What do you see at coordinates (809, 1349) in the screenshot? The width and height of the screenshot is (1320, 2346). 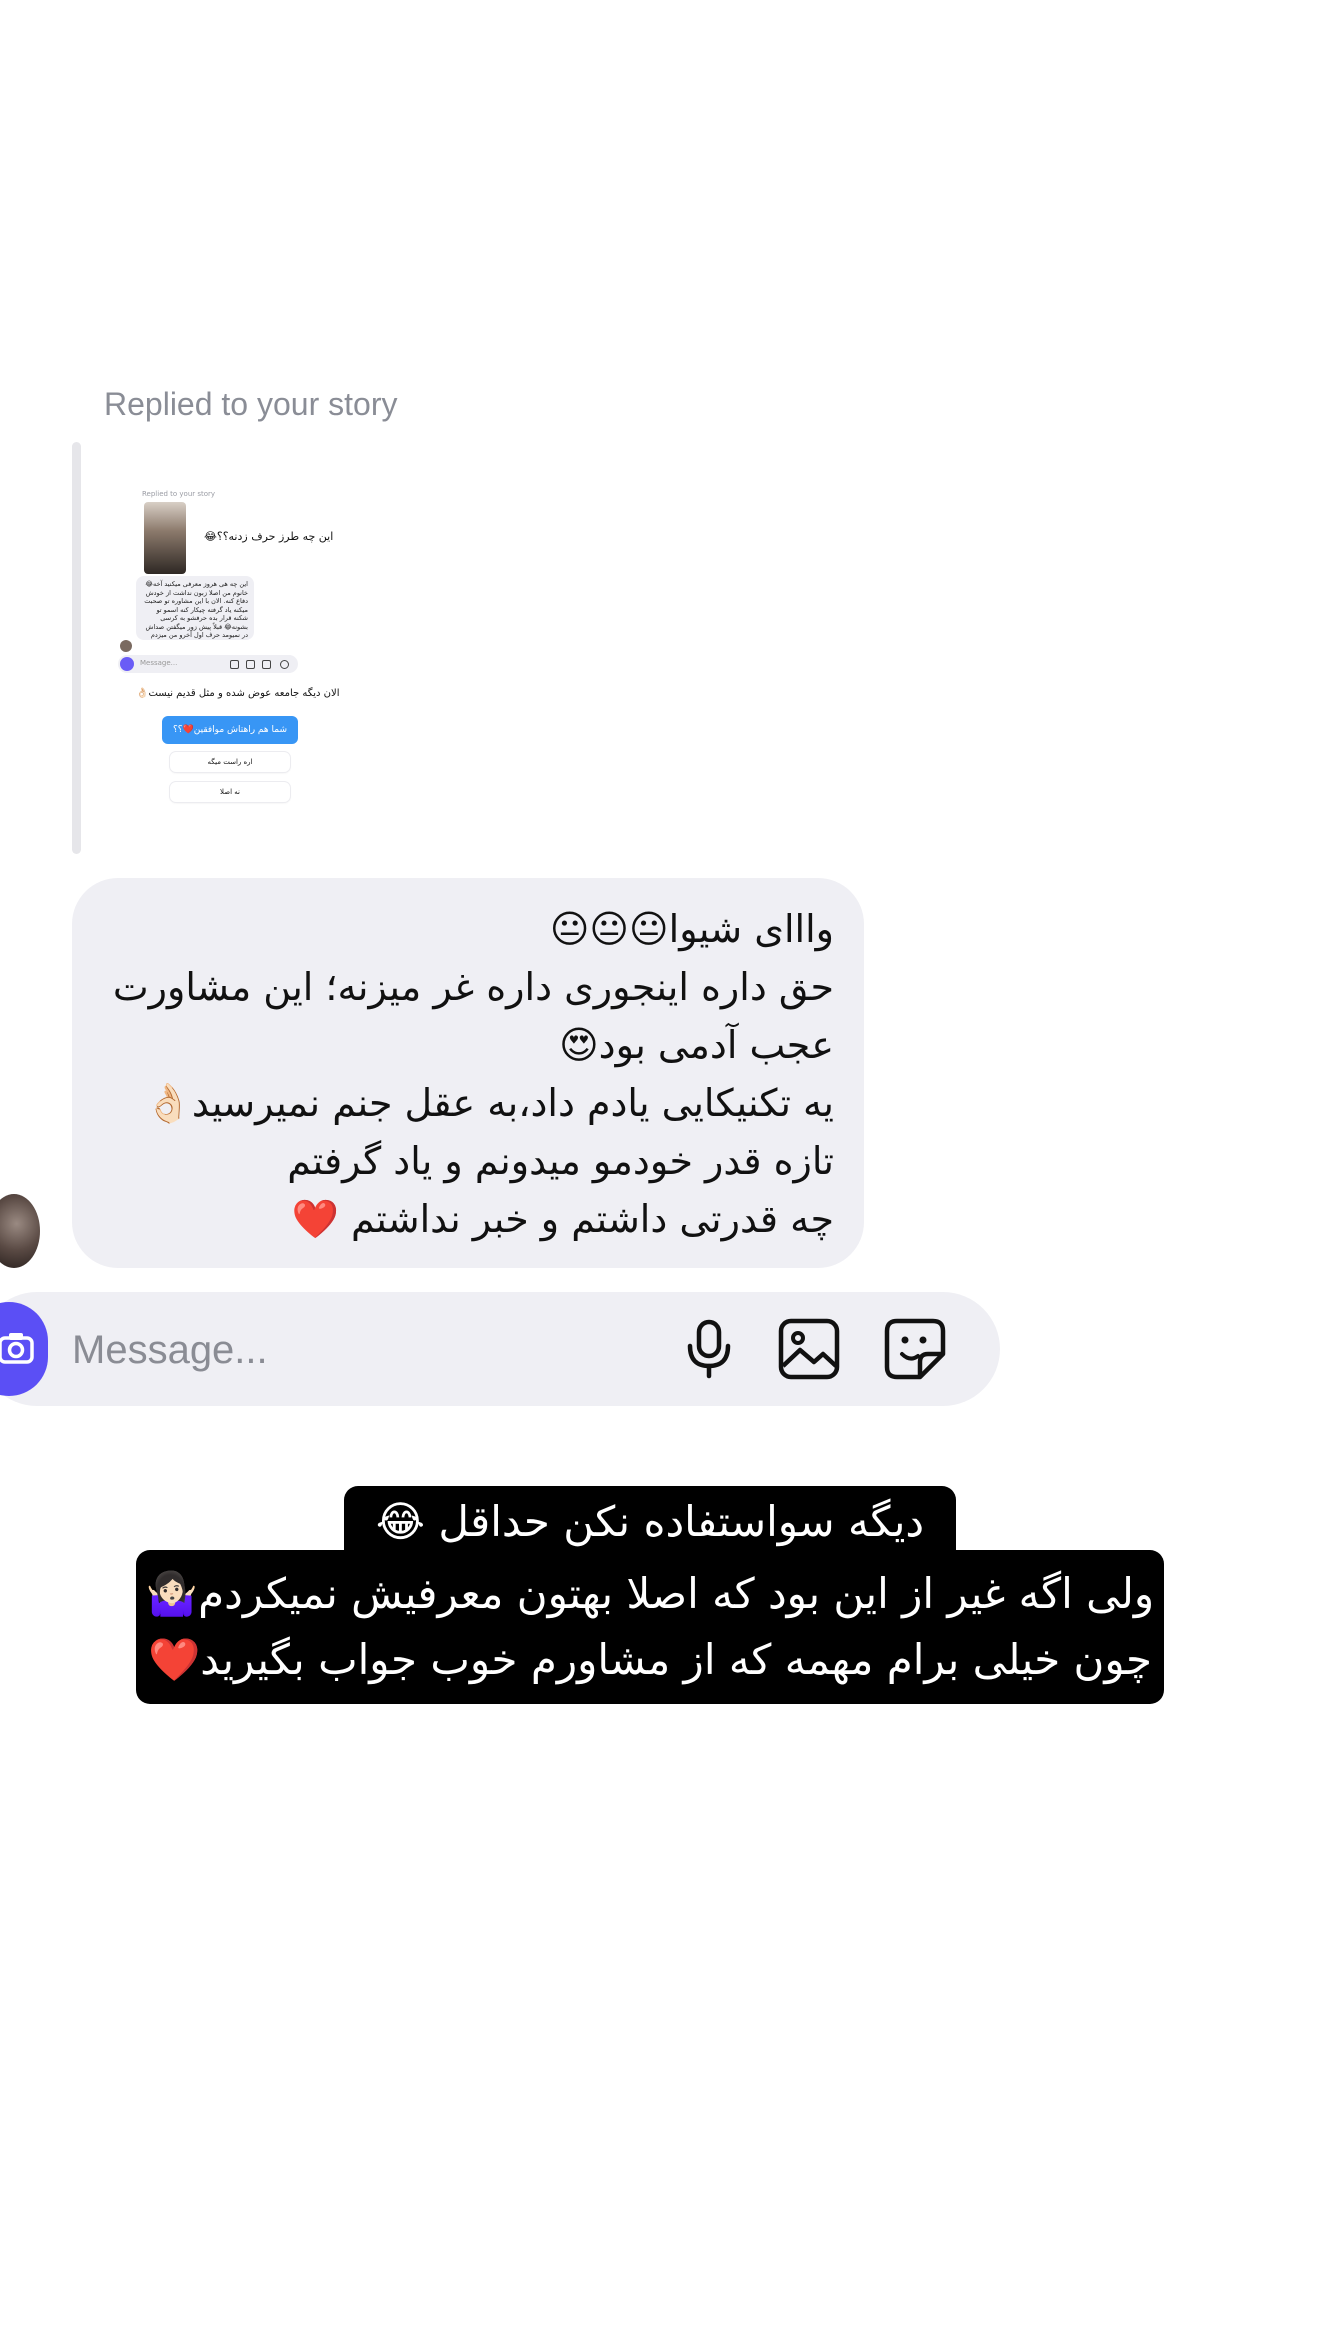 I see `gallery-icon` at bounding box center [809, 1349].